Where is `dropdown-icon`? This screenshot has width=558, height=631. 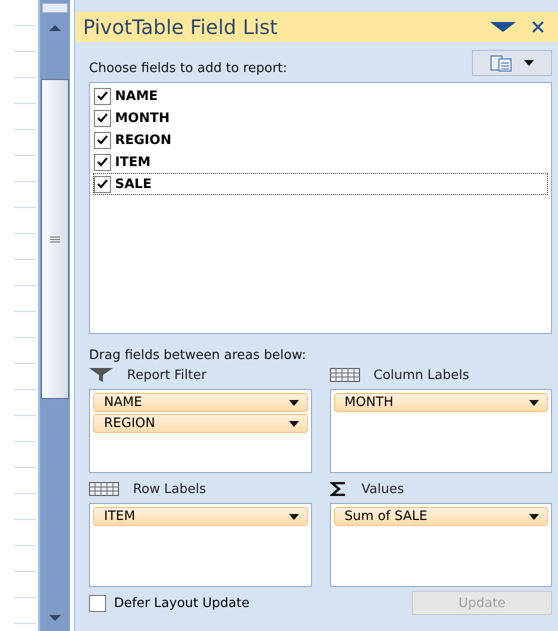
dropdown-icon is located at coordinates (503, 27).